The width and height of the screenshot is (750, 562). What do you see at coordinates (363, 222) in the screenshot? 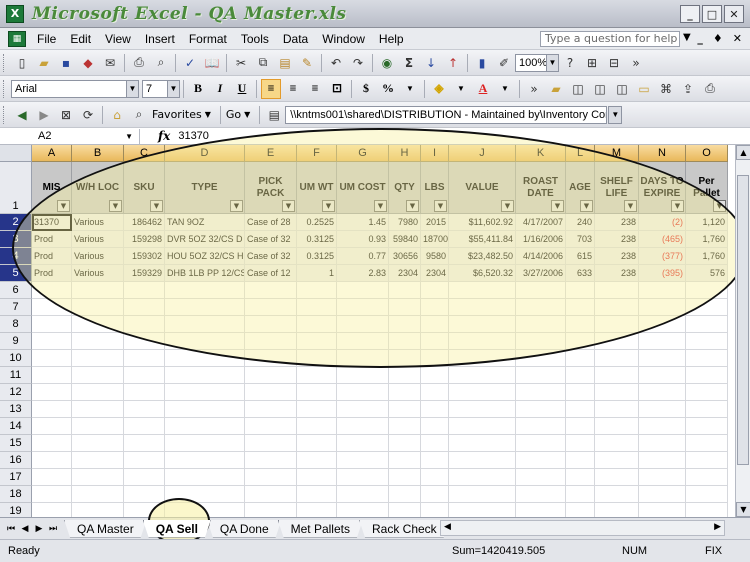
I see `table-cell: 1.45` at bounding box center [363, 222].